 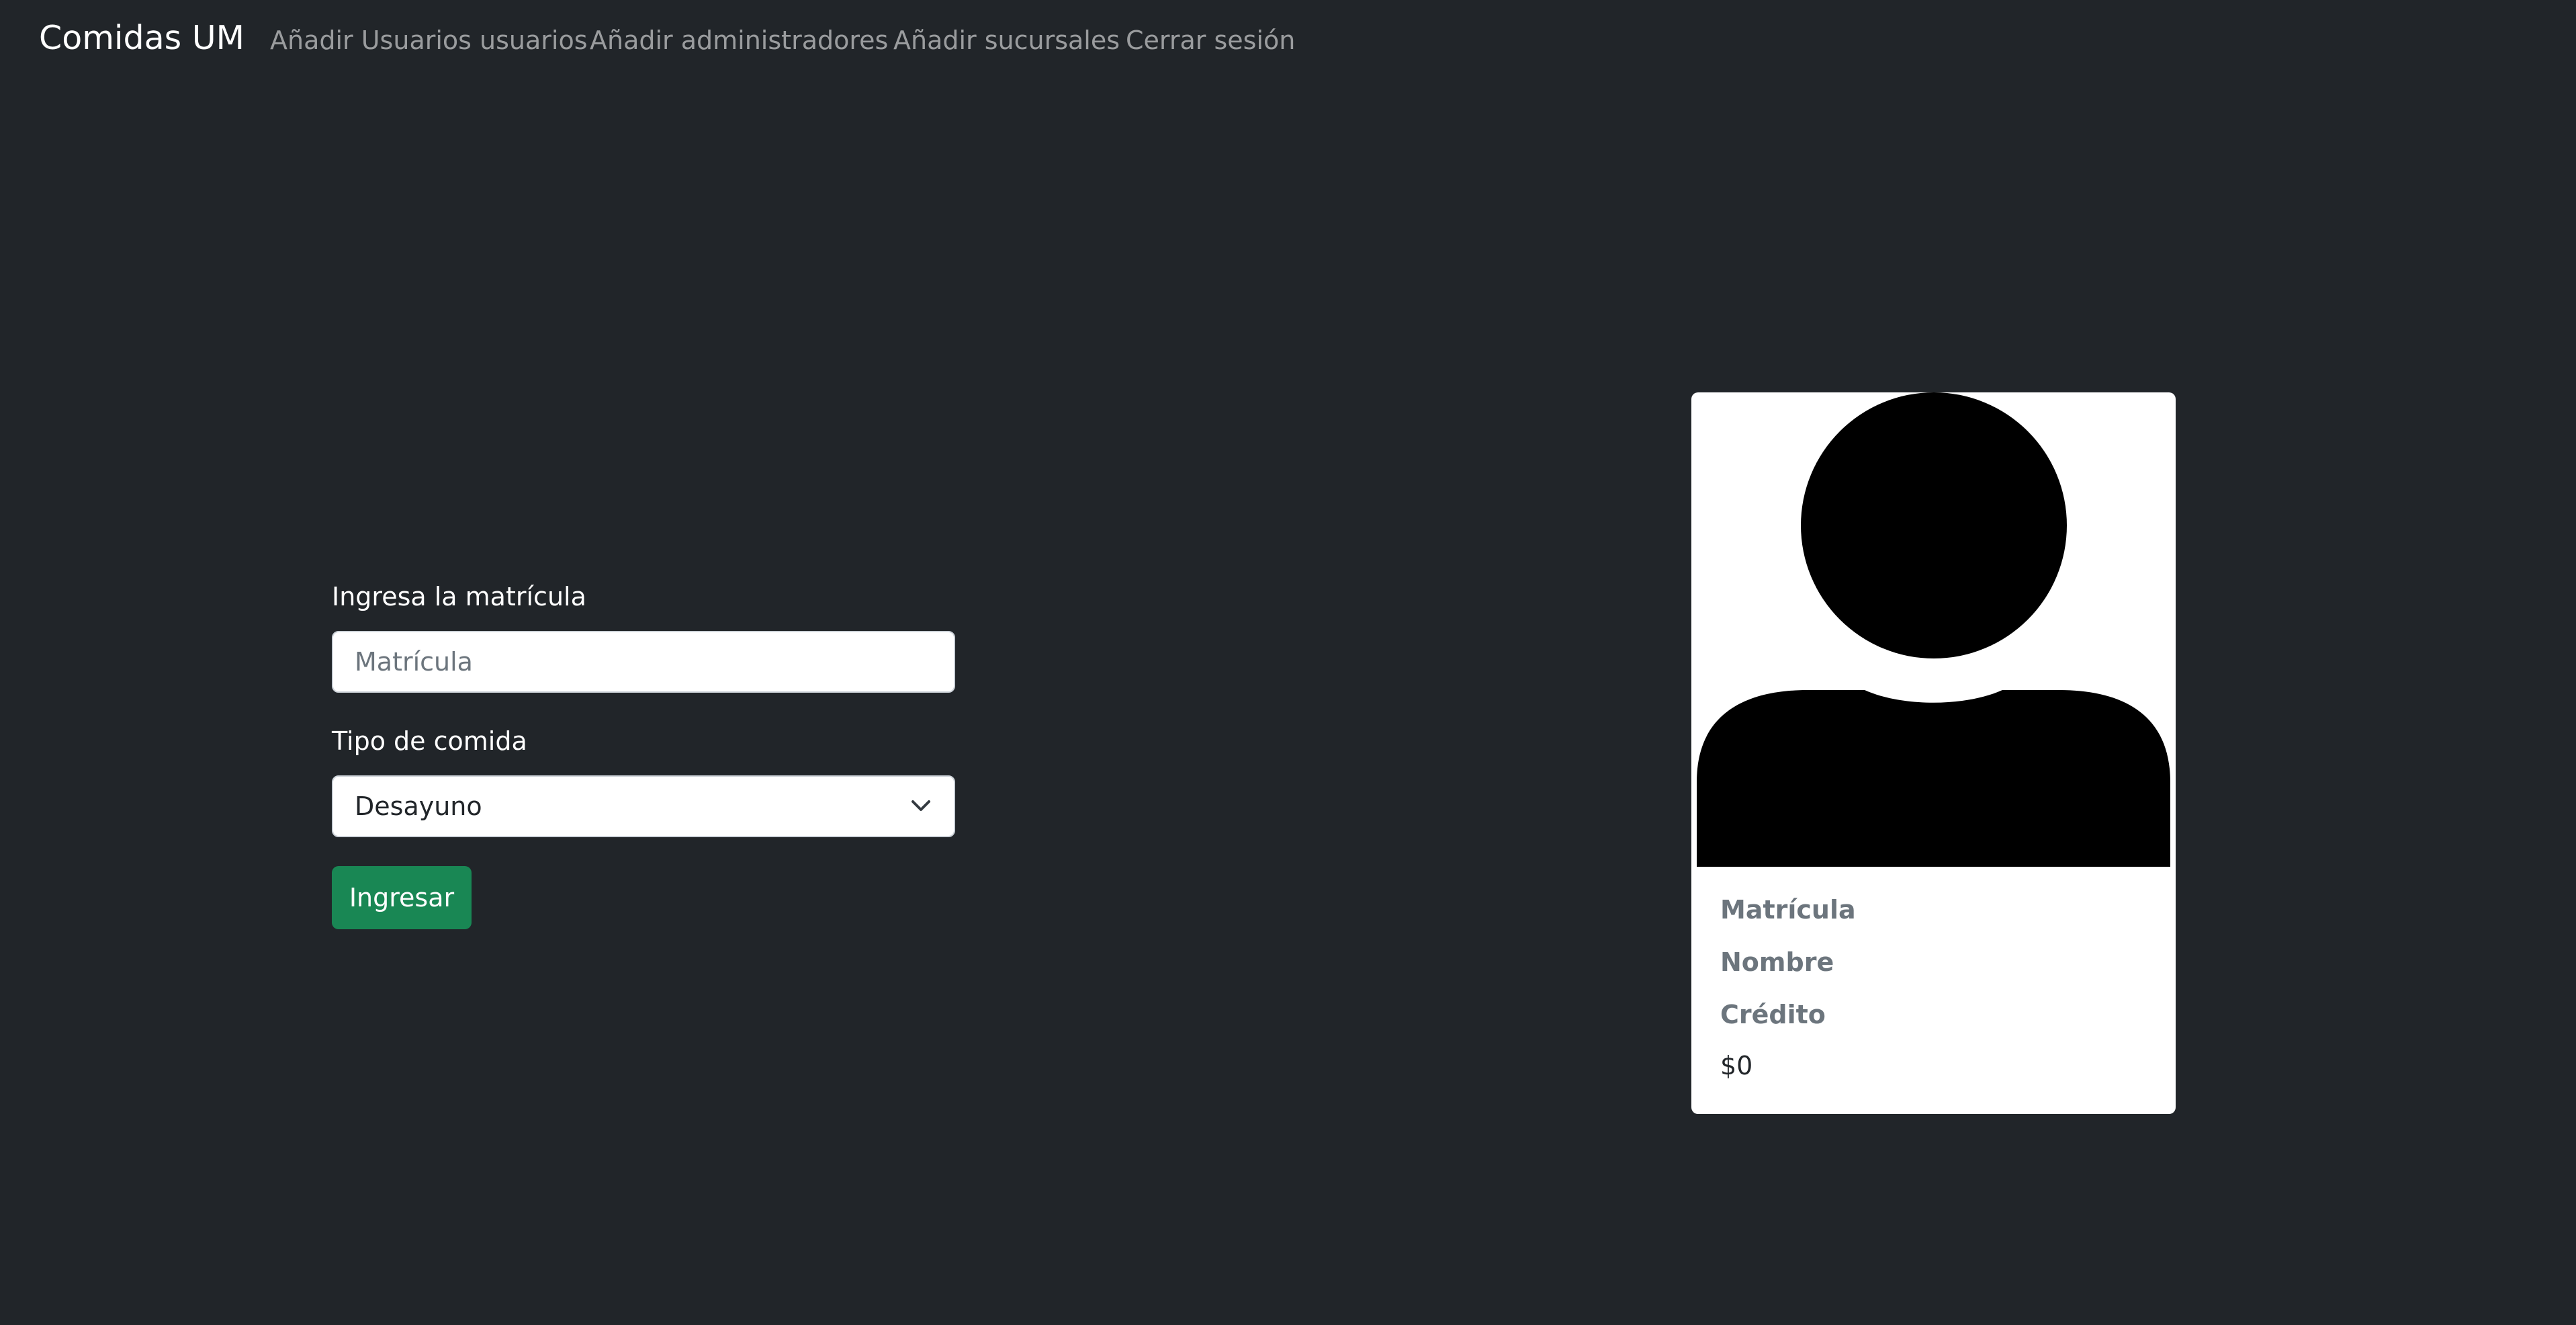 What do you see at coordinates (1737, 1065) in the screenshot?
I see `card-credito-value: $0` at bounding box center [1737, 1065].